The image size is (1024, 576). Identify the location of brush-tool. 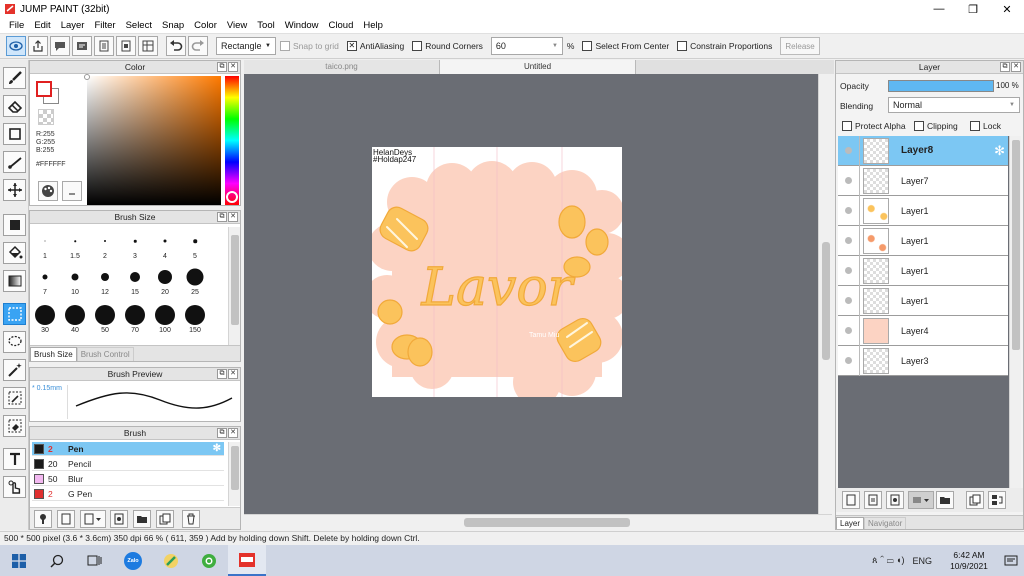
(14, 78).